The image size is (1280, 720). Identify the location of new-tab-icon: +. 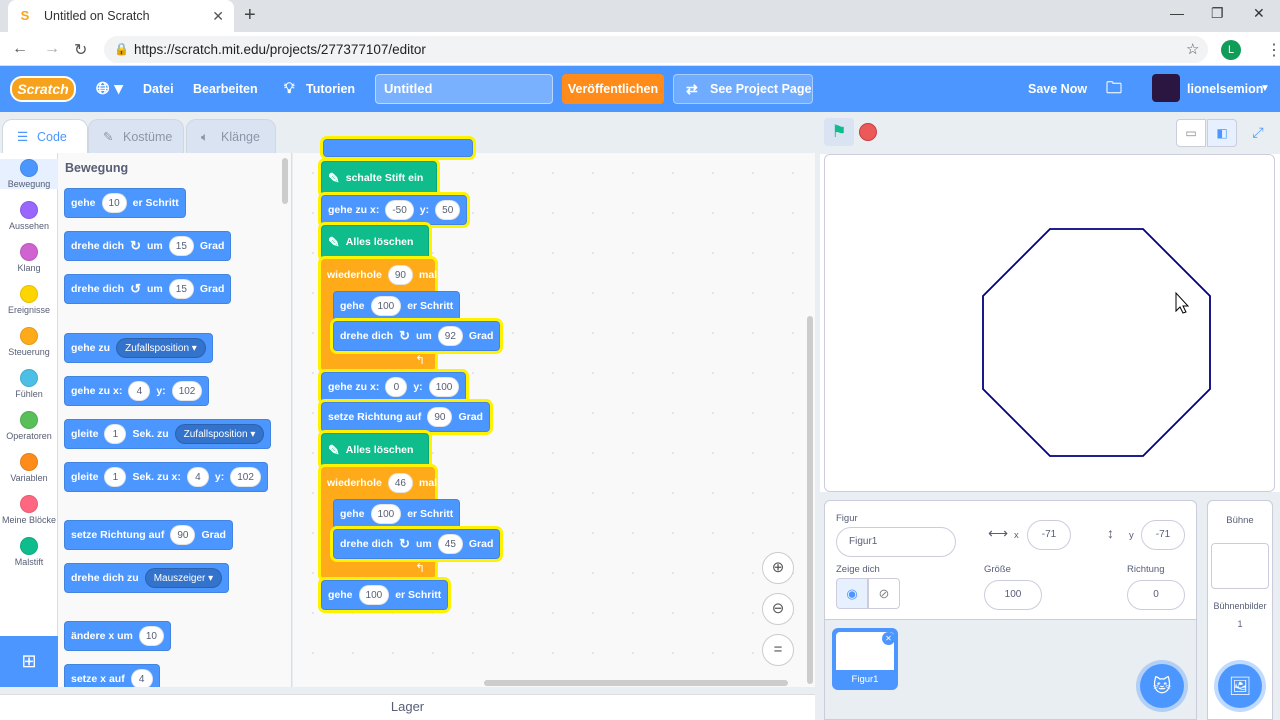
(250, 15).